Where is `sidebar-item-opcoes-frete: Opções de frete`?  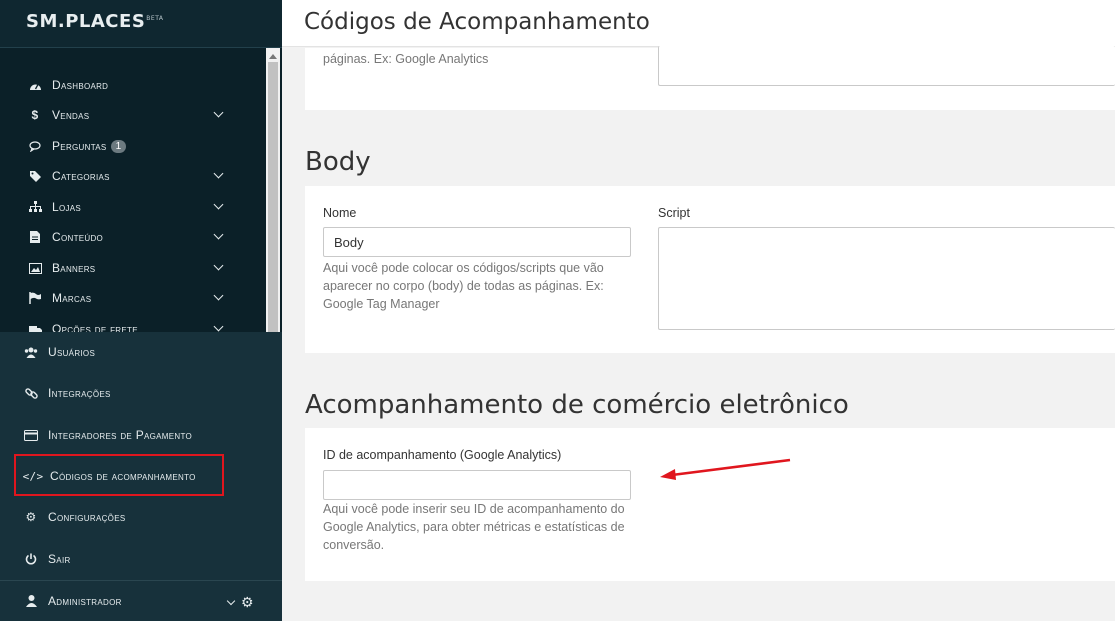 sidebar-item-opcoes-frete: Opções de frete is located at coordinates (128, 325).